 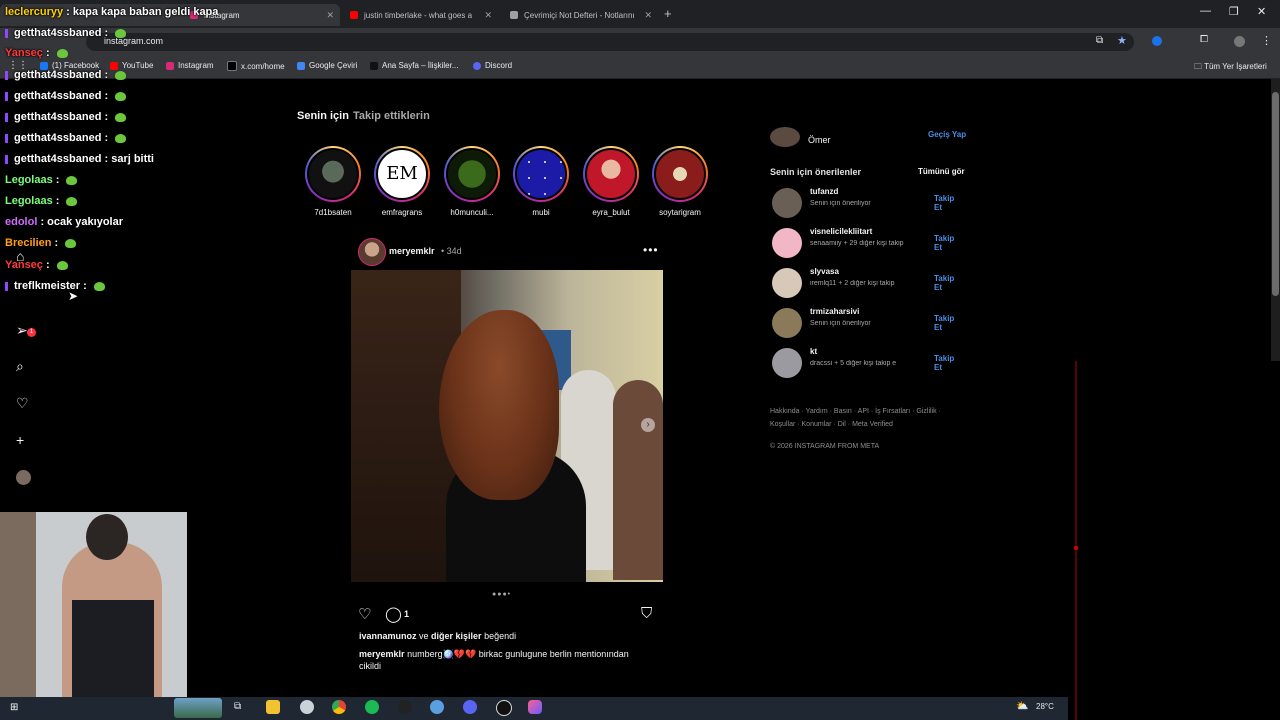 What do you see at coordinates (648, 425) in the screenshot?
I see `next-image-icon: ›` at bounding box center [648, 425].